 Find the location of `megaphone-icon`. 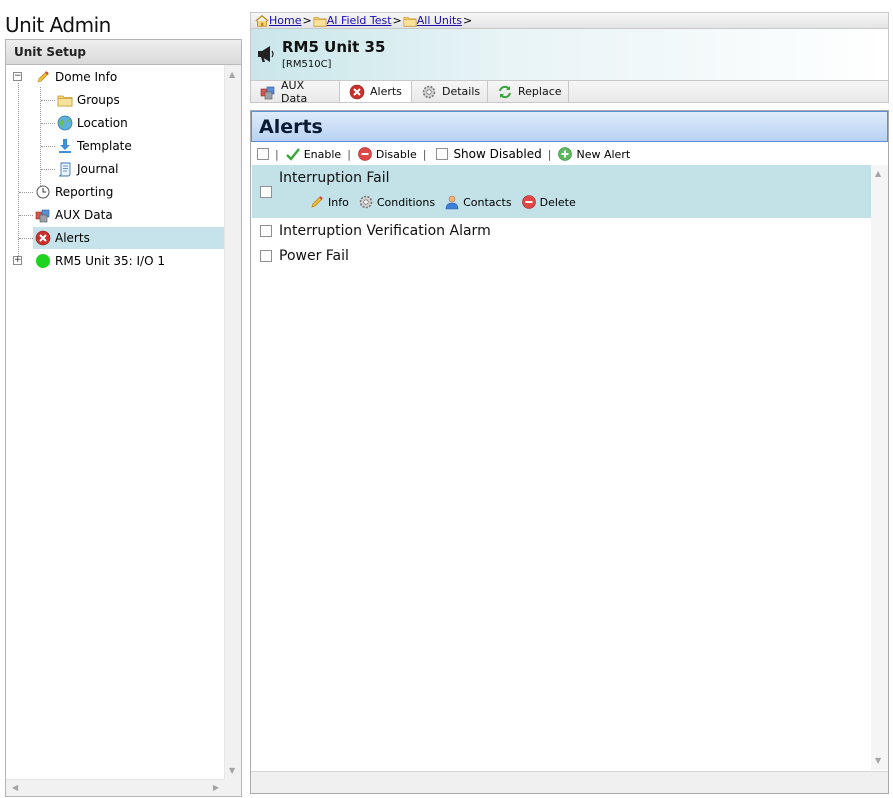

megaphone-icon is located at coordinates (266, 54).